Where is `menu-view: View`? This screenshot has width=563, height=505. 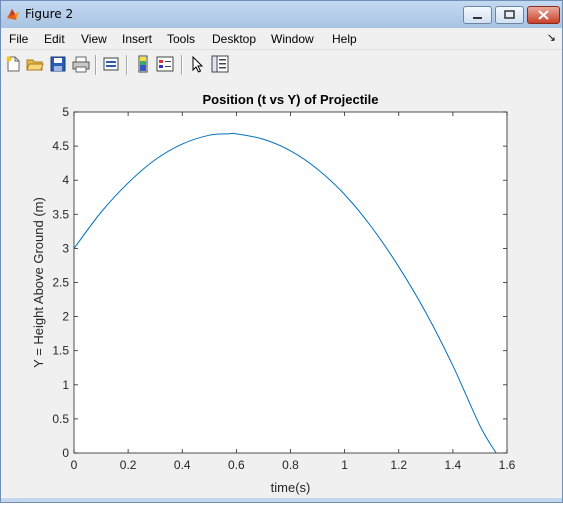
menu-view: View is located at coordinates (94, 39).